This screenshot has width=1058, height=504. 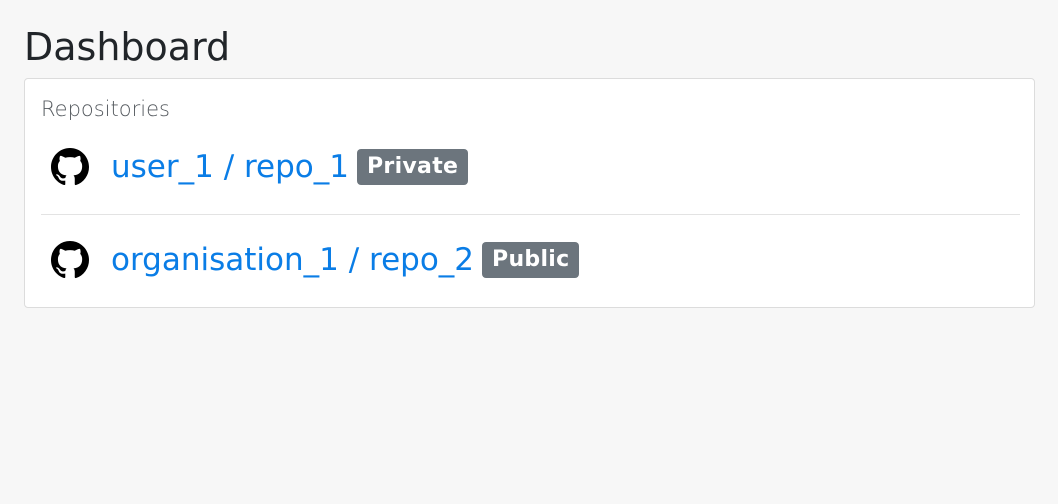 I want to click on repo-list-item: organisation_1 / repo_2 Public, so click(x=529, y=260).